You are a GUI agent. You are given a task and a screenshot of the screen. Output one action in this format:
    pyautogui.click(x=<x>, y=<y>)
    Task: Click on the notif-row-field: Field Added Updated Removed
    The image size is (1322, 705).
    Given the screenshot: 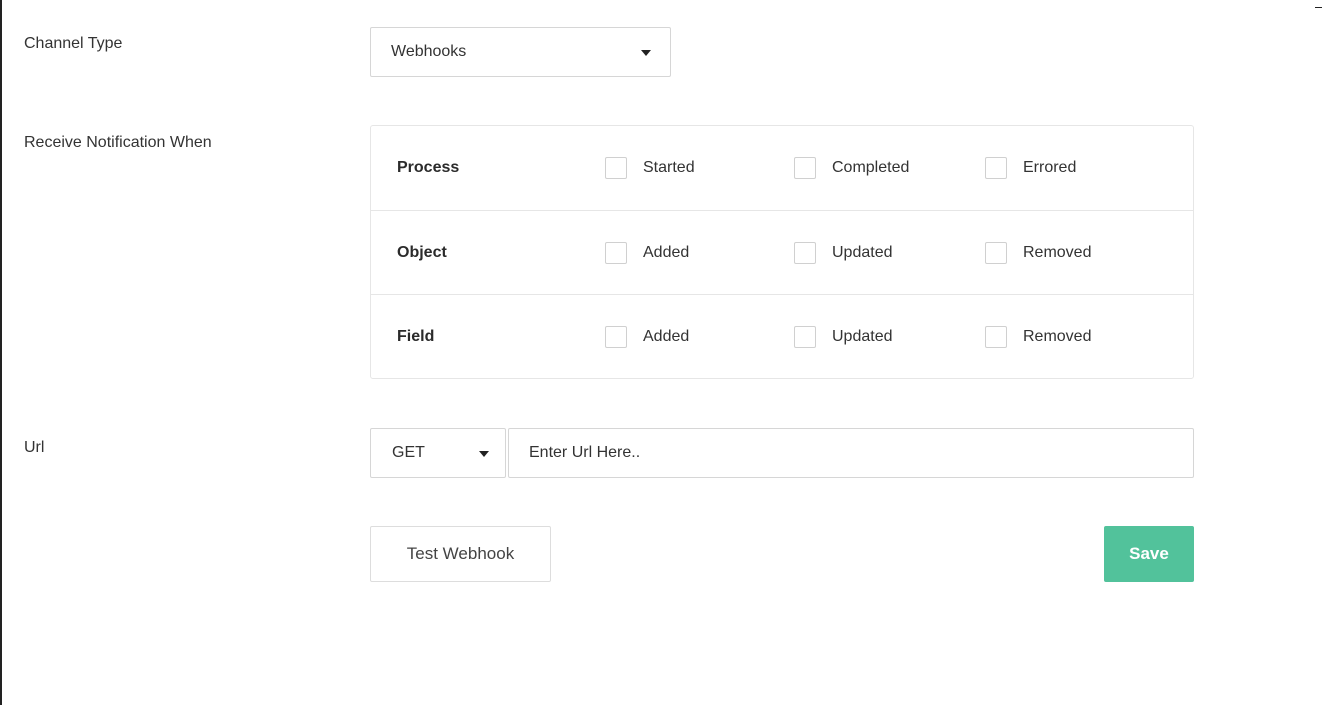 What is the action you would take?
    pyautogui.click(x=782, y=336)
    